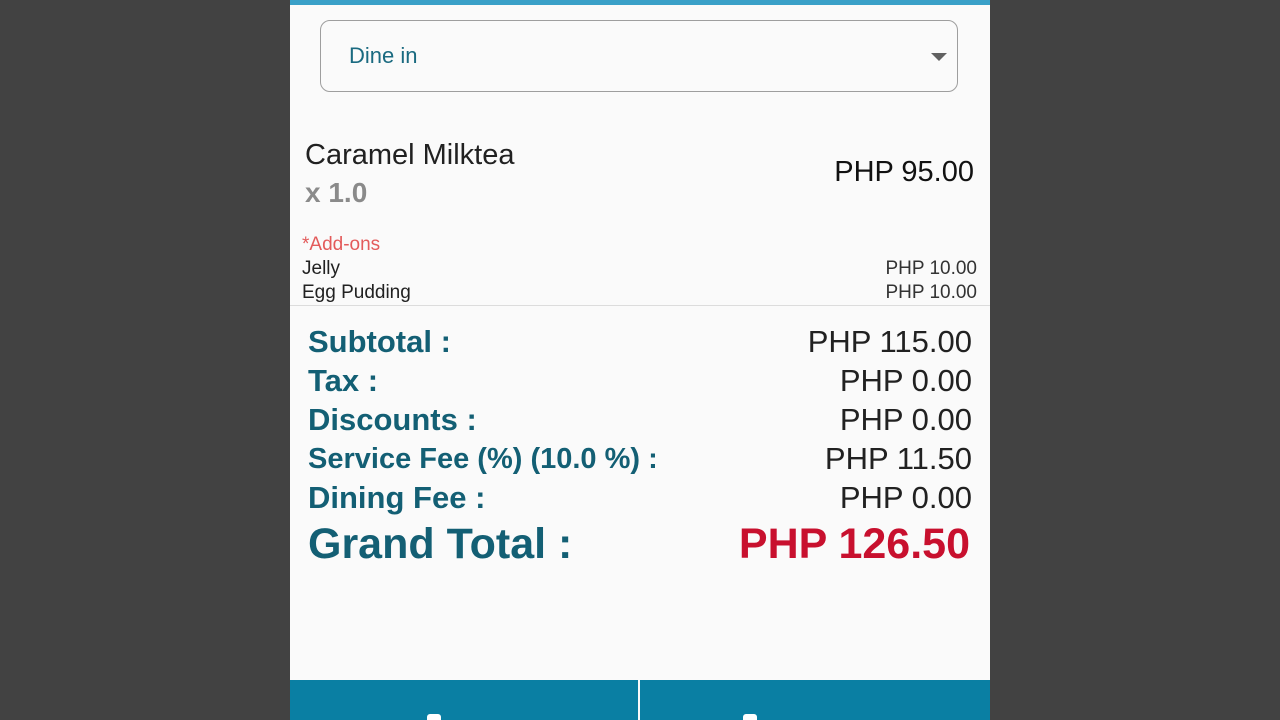 Image resolution: width=1280 pixels, height=720 pixels. What do you see at coordinates (356, 292) in the screenshot?
I see `addon-name: Egg Pudding` at bounding box center [356, 292].